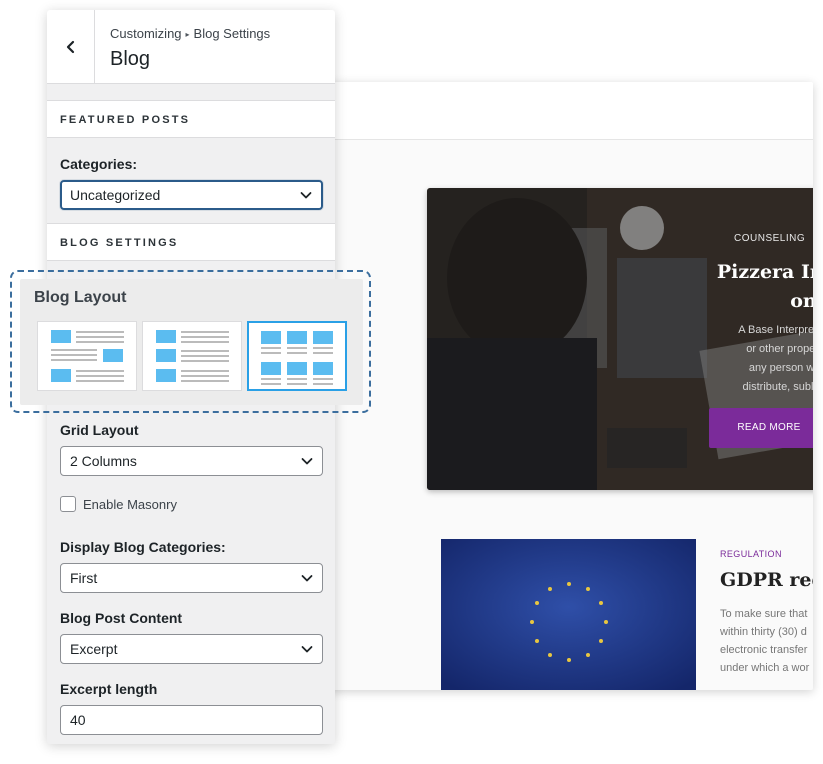 The image size is (823, 764). I want to click on blog-layout-label: Blog Layout, so click(80, 297).